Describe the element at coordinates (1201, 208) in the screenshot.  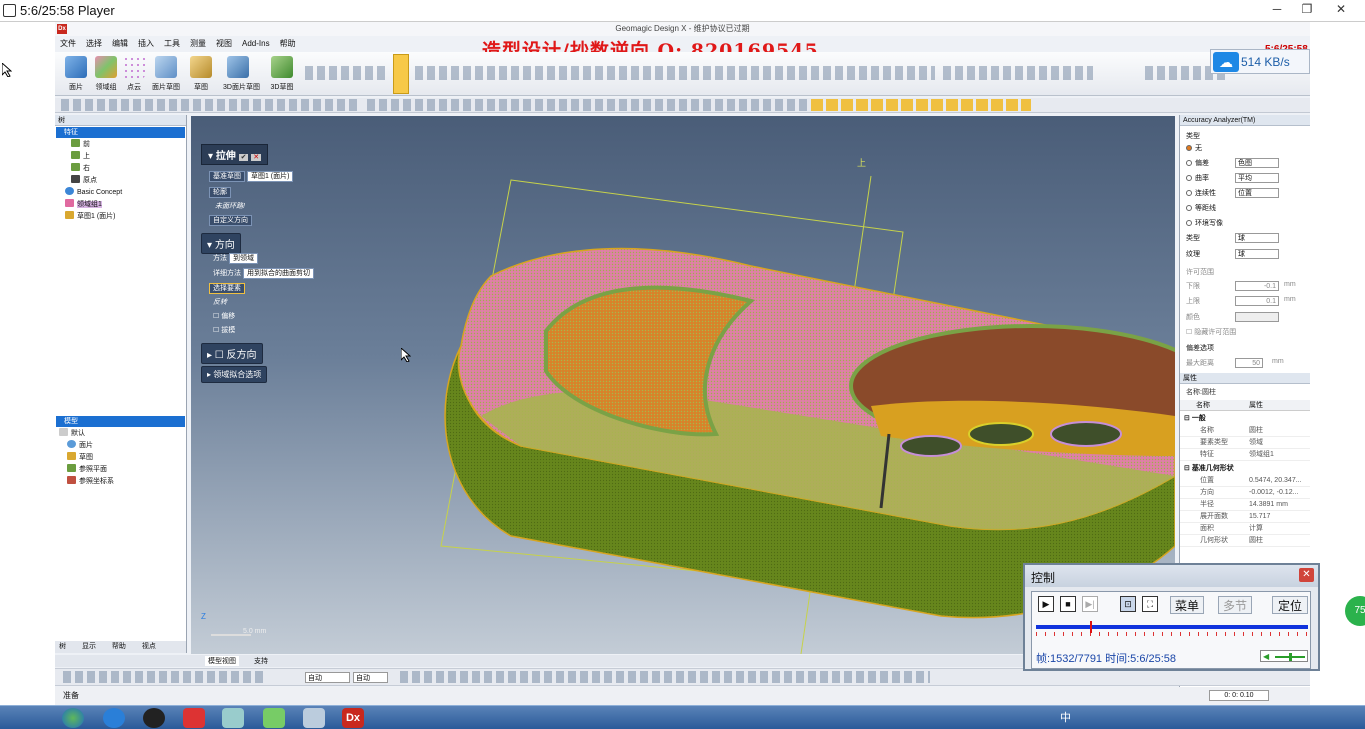
I see `option-isoline: 等距线` at that location.